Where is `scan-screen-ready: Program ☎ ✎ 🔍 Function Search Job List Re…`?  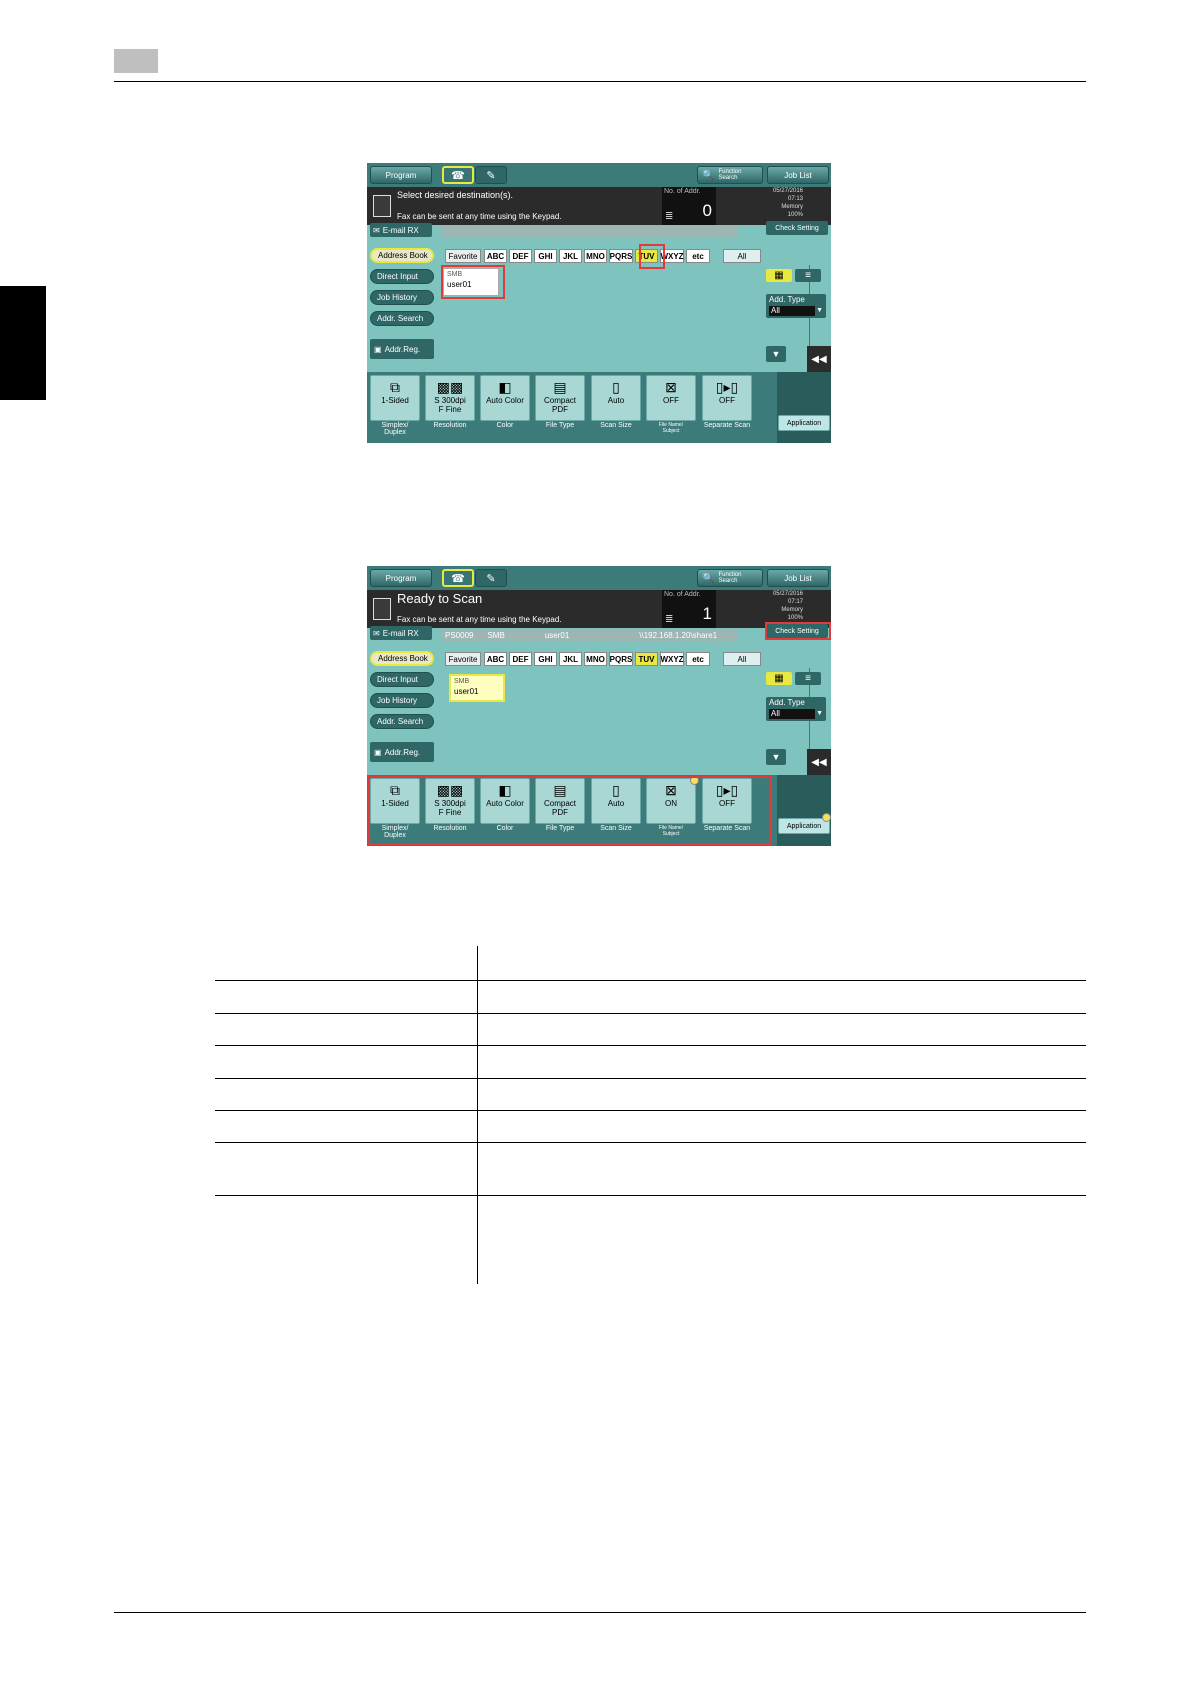 scan-screen-ready: Program ☎ ✎ 🔍 Function Search Job List Re… is located at coordinates (599, 706).